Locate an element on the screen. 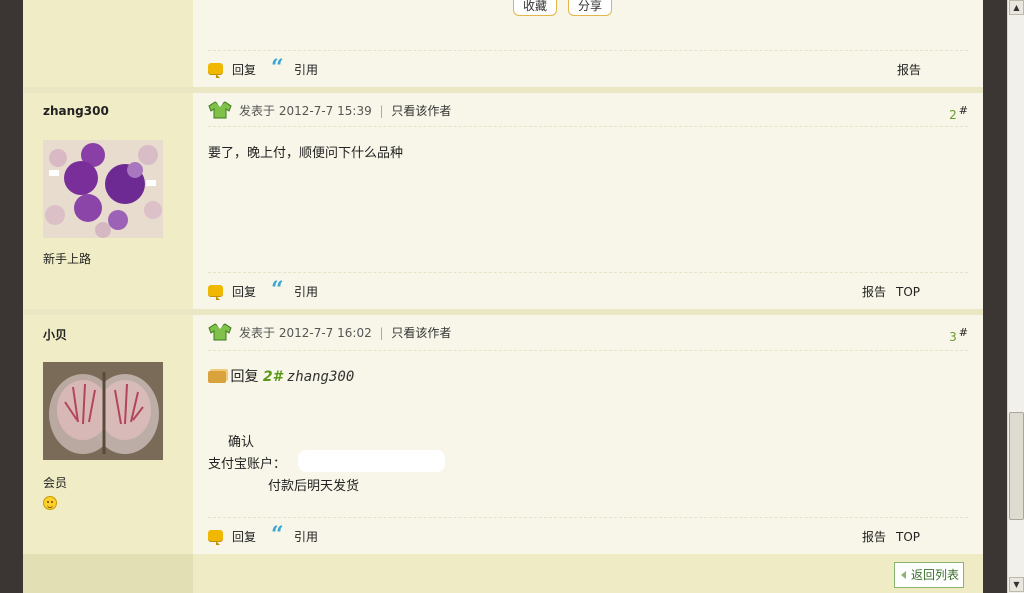 The height and width of the screenshot is (593, 1024). floor-number: 3 # is located at coordinates (958, 335).